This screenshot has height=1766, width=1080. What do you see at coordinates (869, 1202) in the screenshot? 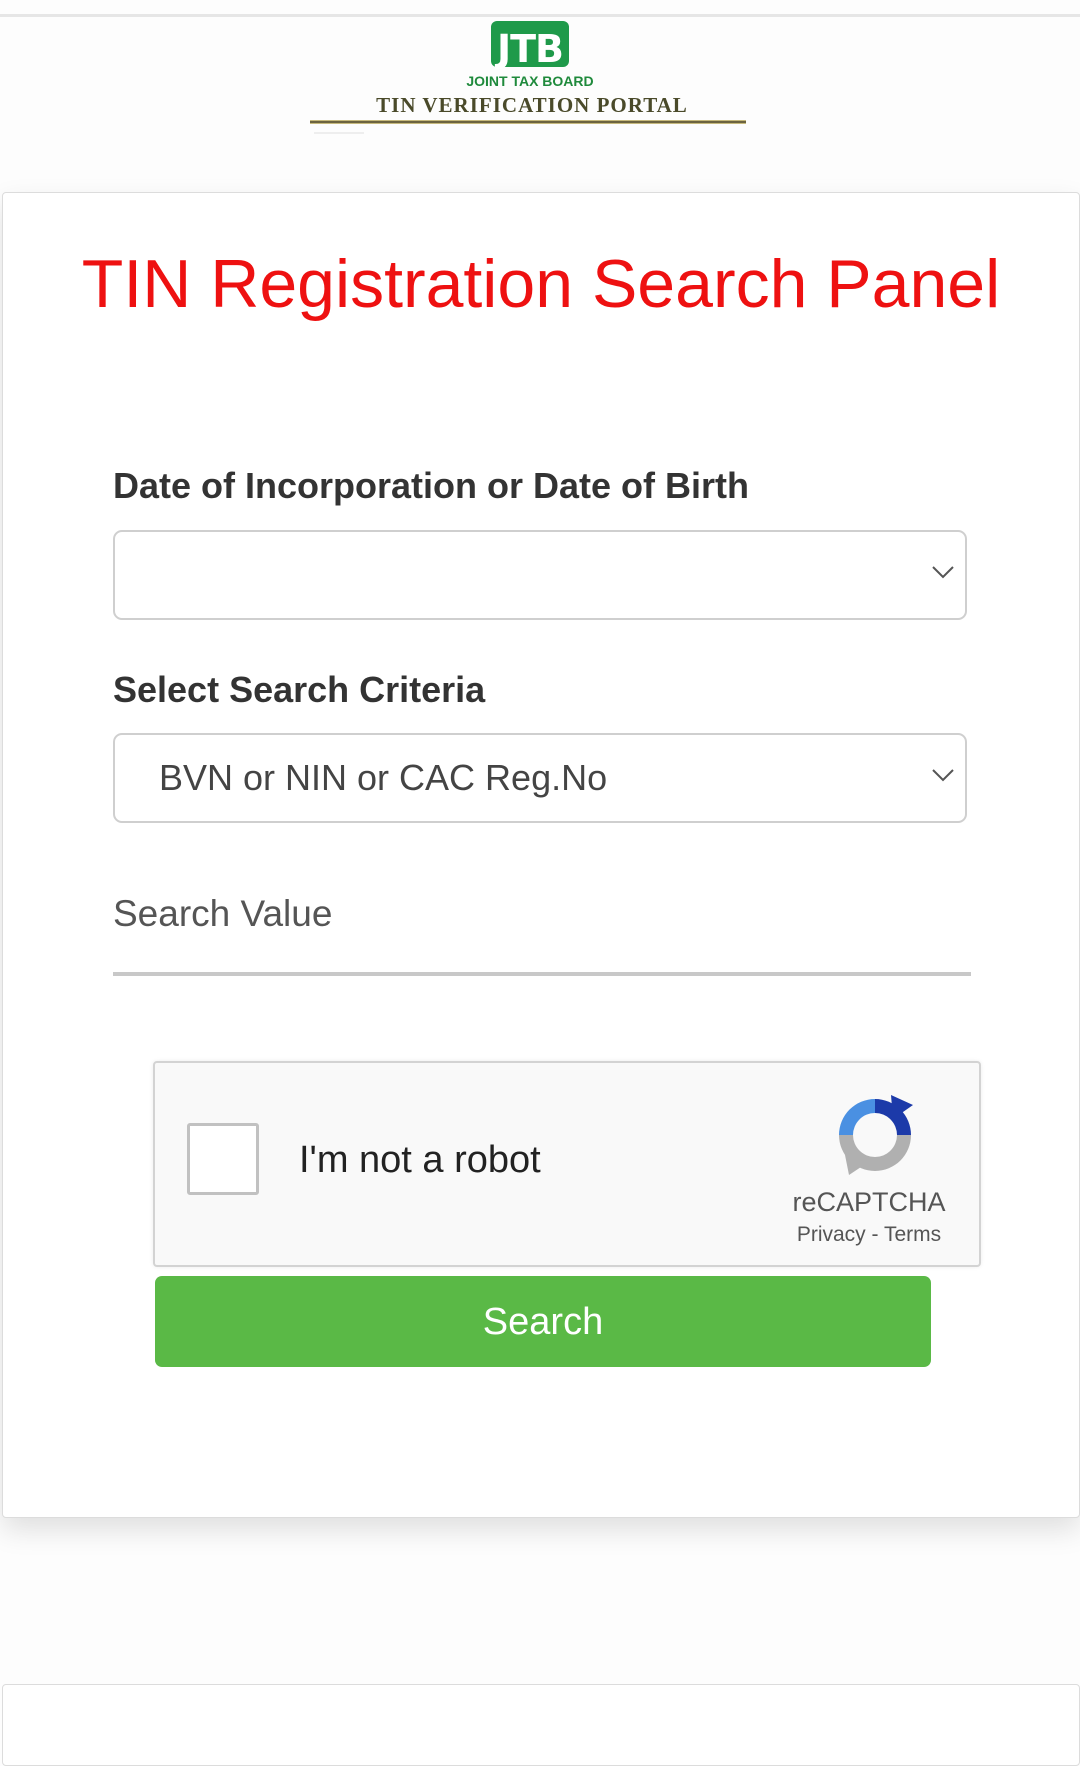
I see `recaptcha-brand: reCAPTCHA` at bounding box center [869, 1202].